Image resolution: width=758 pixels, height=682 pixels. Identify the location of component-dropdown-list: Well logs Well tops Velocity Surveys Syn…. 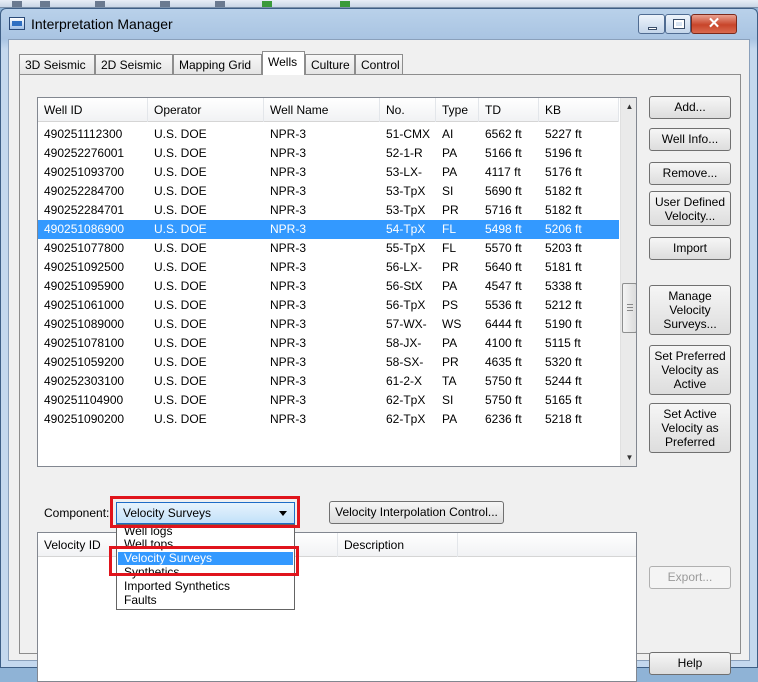
(205, 567).